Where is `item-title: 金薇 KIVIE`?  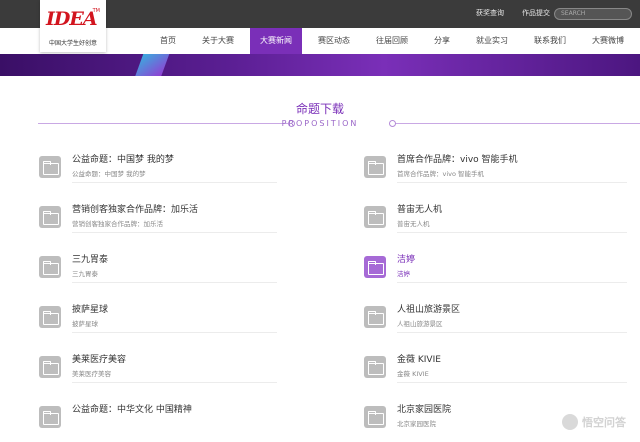
item-title: 金薇 KIVIE is located at coordinates (419, 358).